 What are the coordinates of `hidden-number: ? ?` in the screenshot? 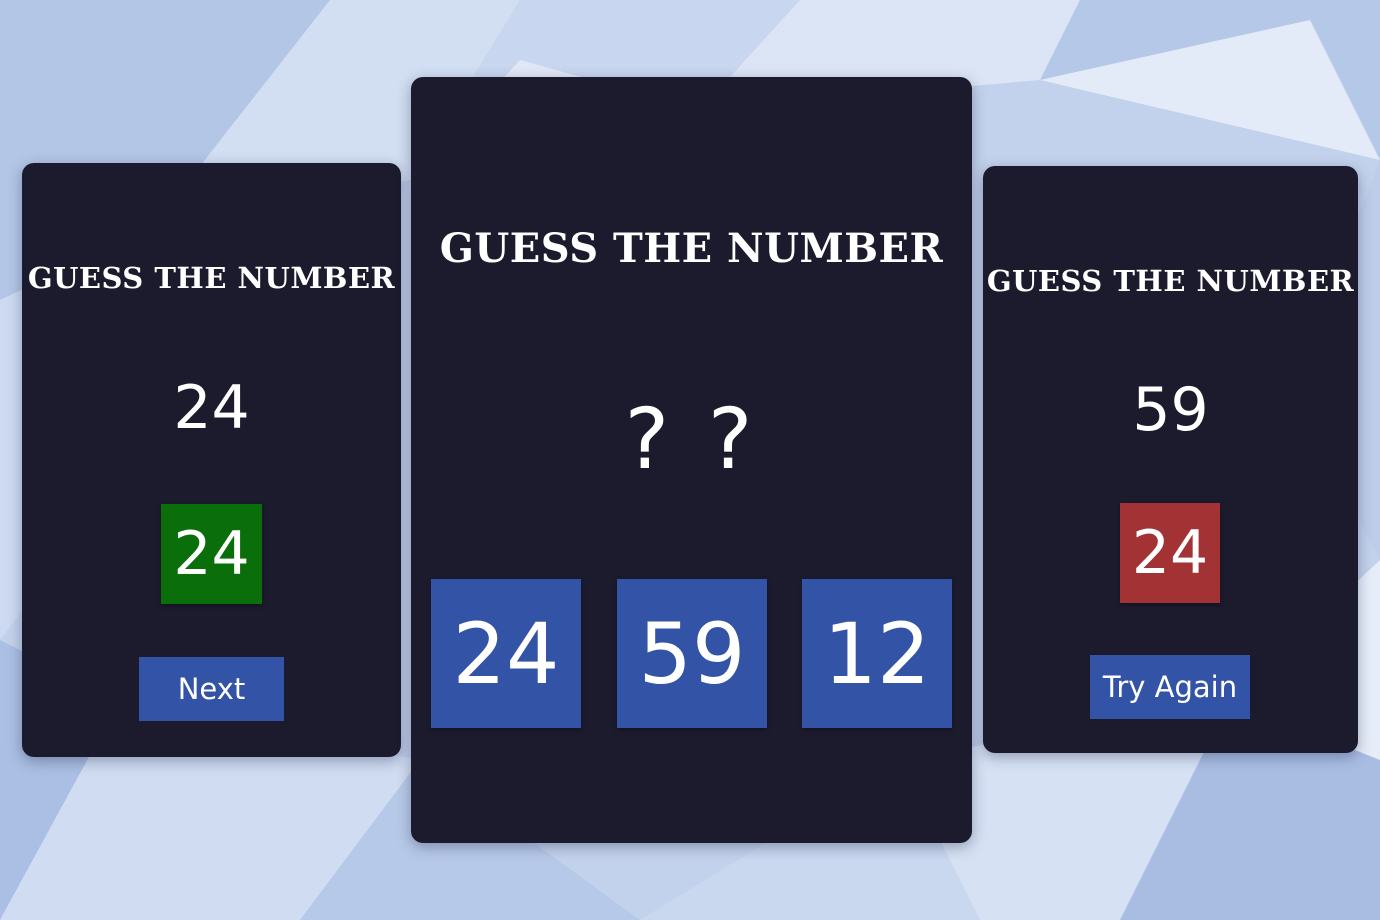 It's located at (691, 439).